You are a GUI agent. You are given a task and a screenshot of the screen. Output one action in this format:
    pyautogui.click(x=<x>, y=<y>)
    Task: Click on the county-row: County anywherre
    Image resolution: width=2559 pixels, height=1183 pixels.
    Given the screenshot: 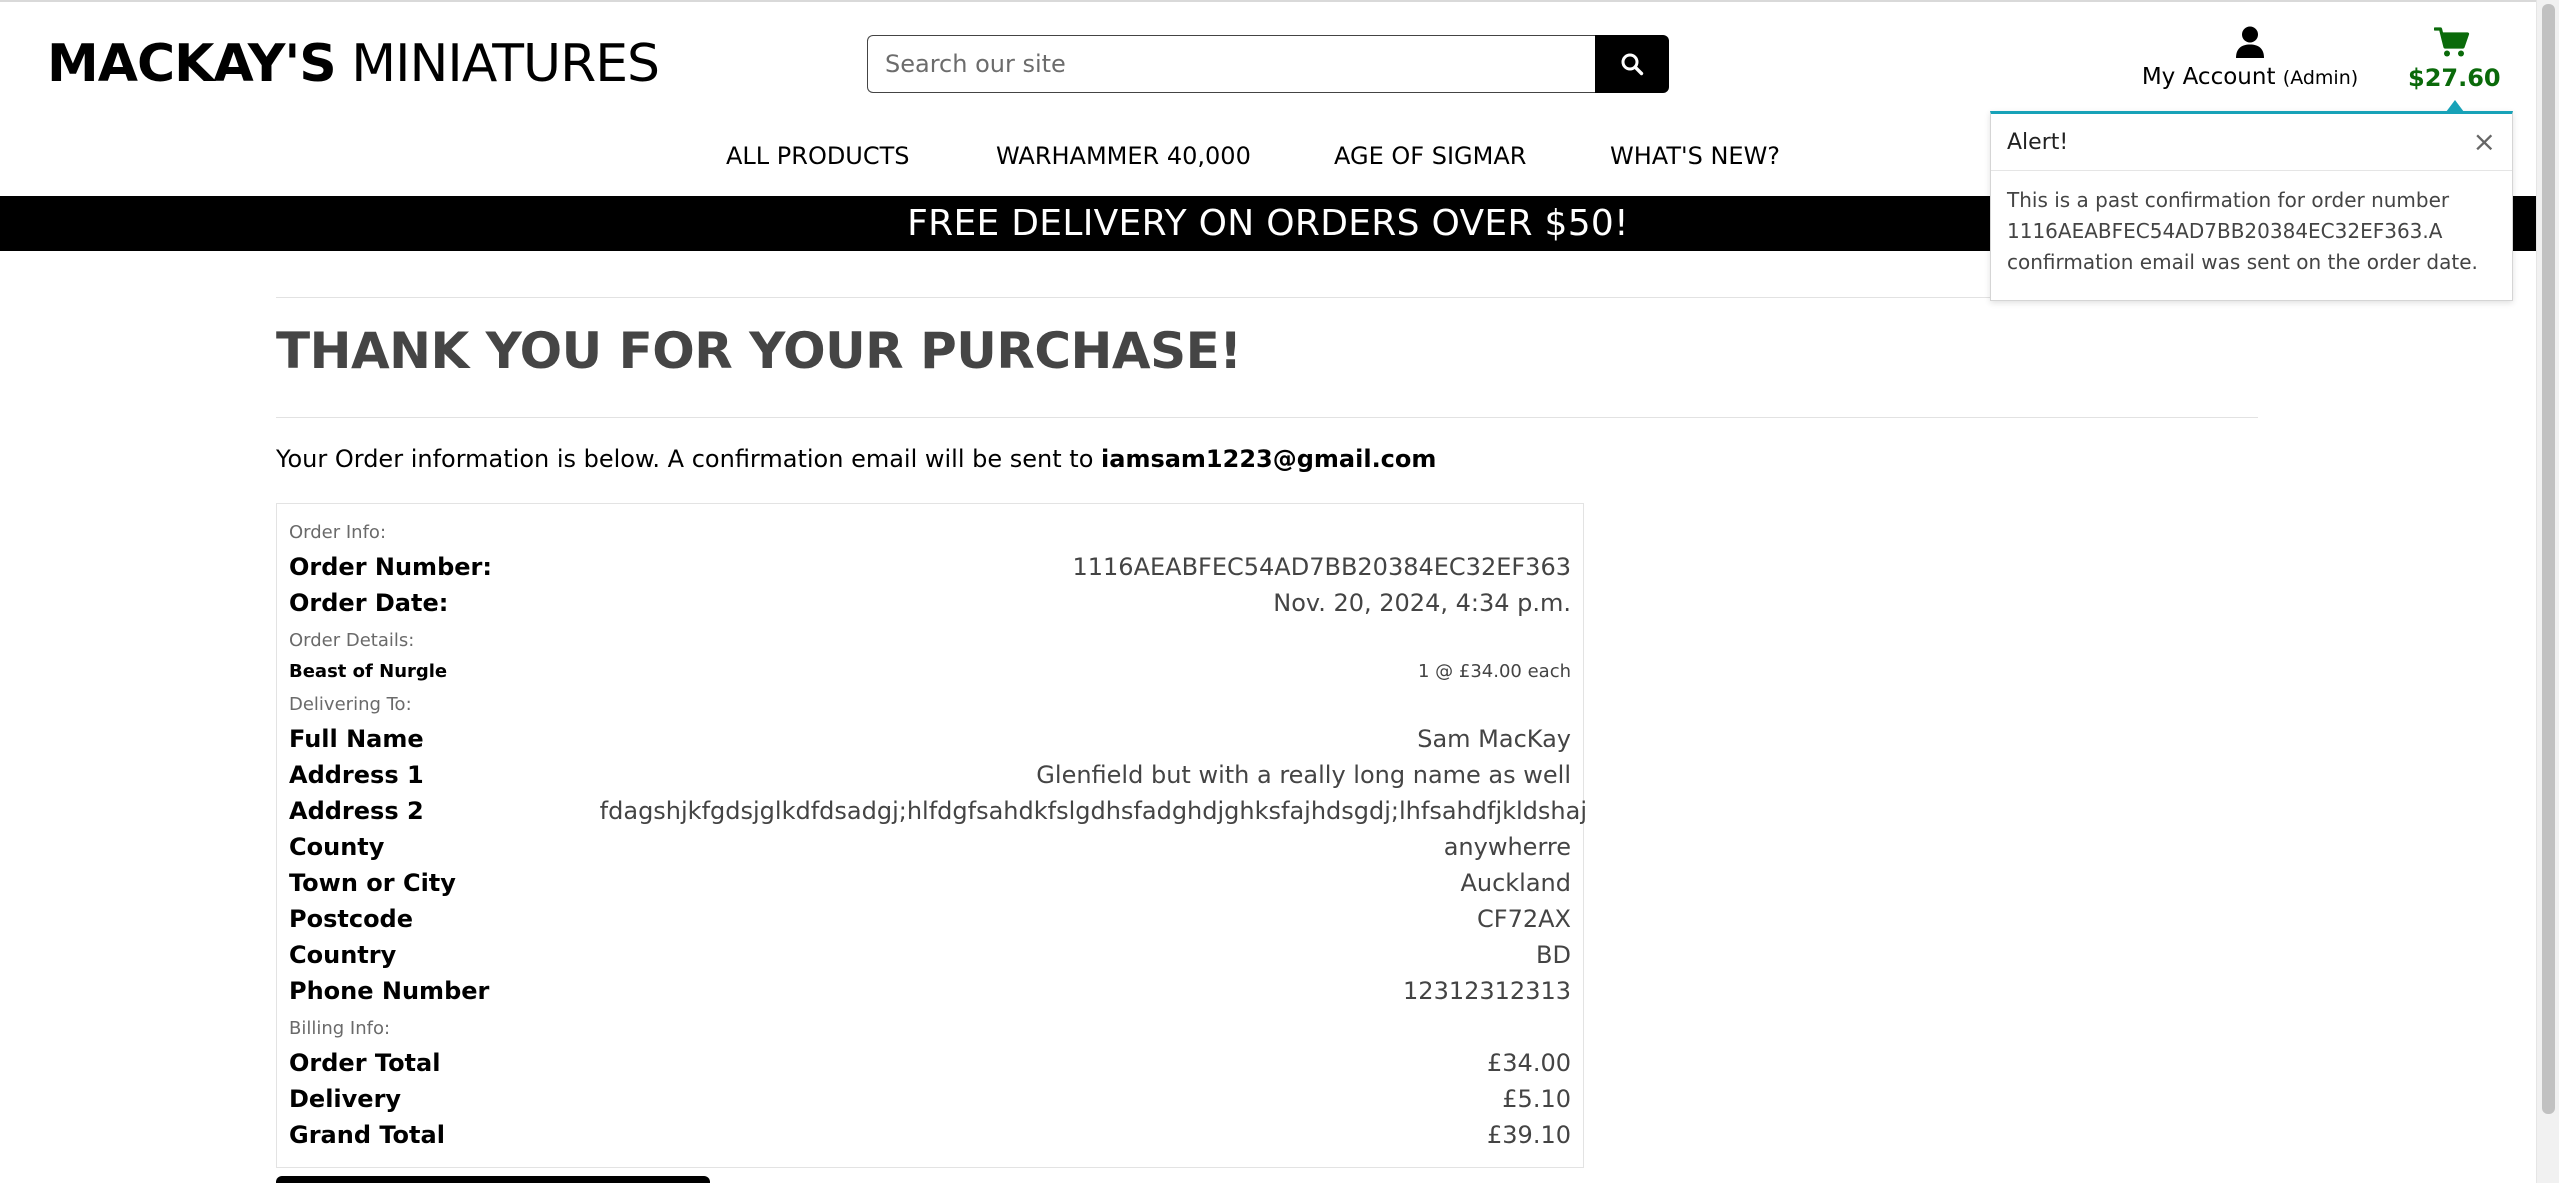 What is the action you would take?
    pyautogui.click(x=930, y=847)
    